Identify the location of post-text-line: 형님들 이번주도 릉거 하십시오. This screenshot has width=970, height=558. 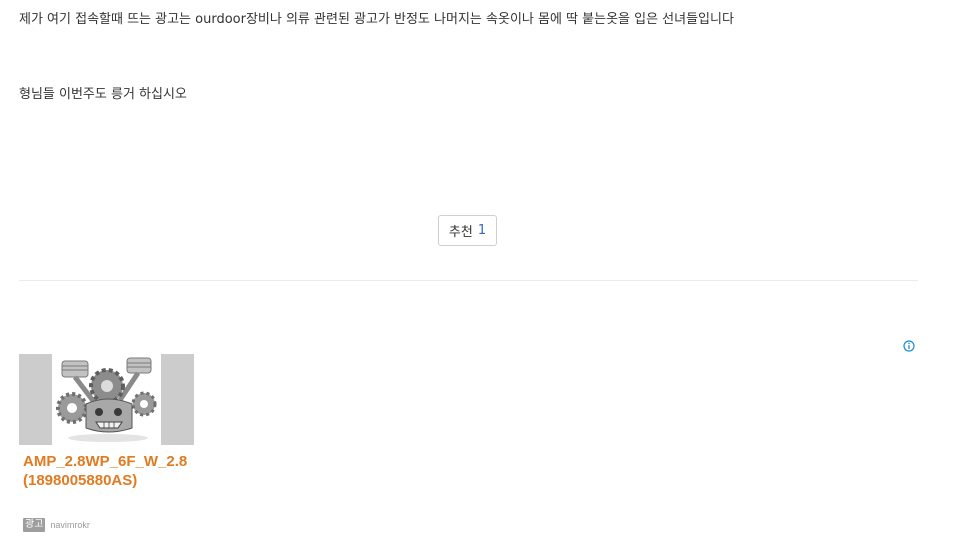
(103, 94).